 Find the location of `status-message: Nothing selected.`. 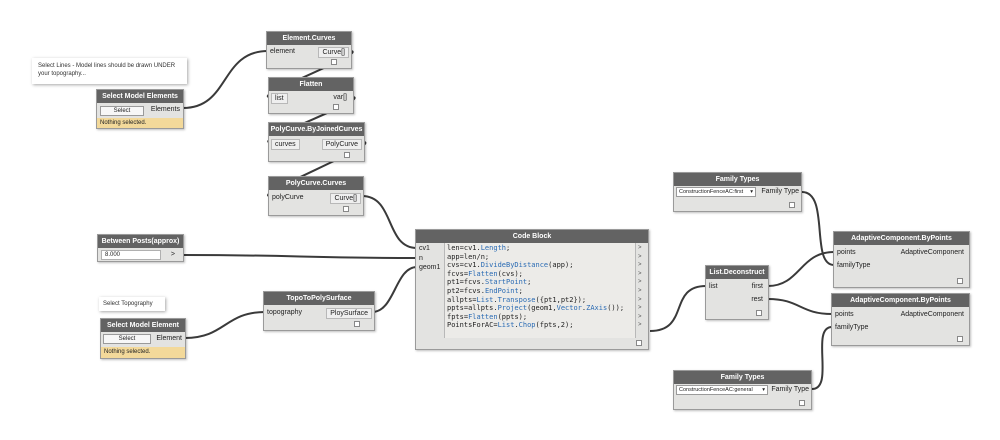

status-message: Nothing selected. is located at coordinates (143, 352).